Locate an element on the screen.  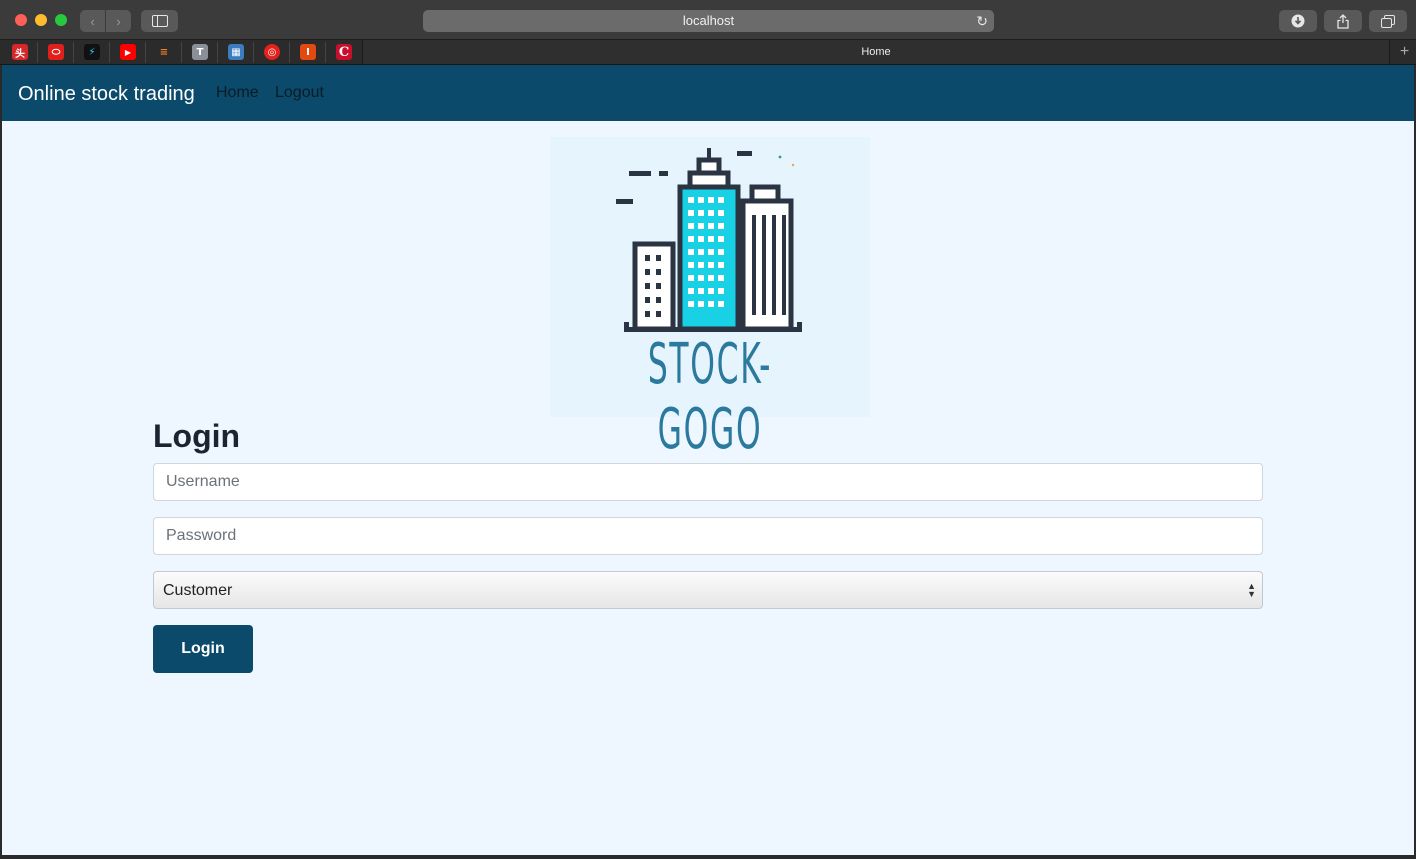
reload-icon: ↻ is located at coordinates (982, 21).